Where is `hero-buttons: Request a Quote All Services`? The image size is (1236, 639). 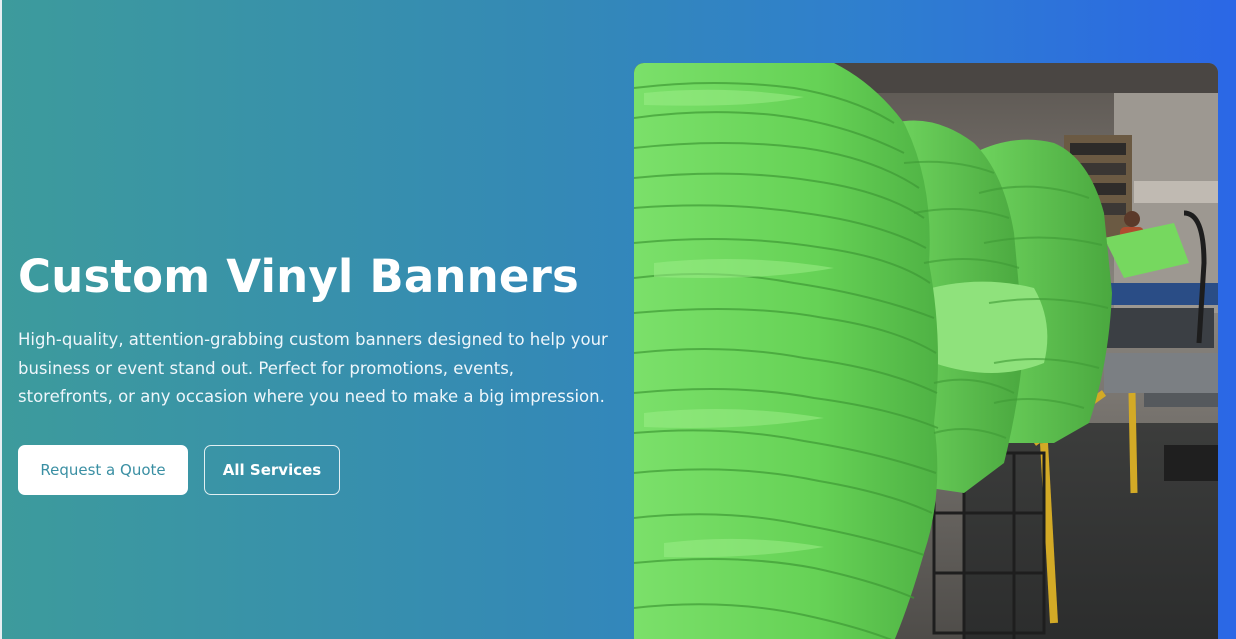
hero-buttons: Request a Quote All Services is located at coordinates (318, 469).